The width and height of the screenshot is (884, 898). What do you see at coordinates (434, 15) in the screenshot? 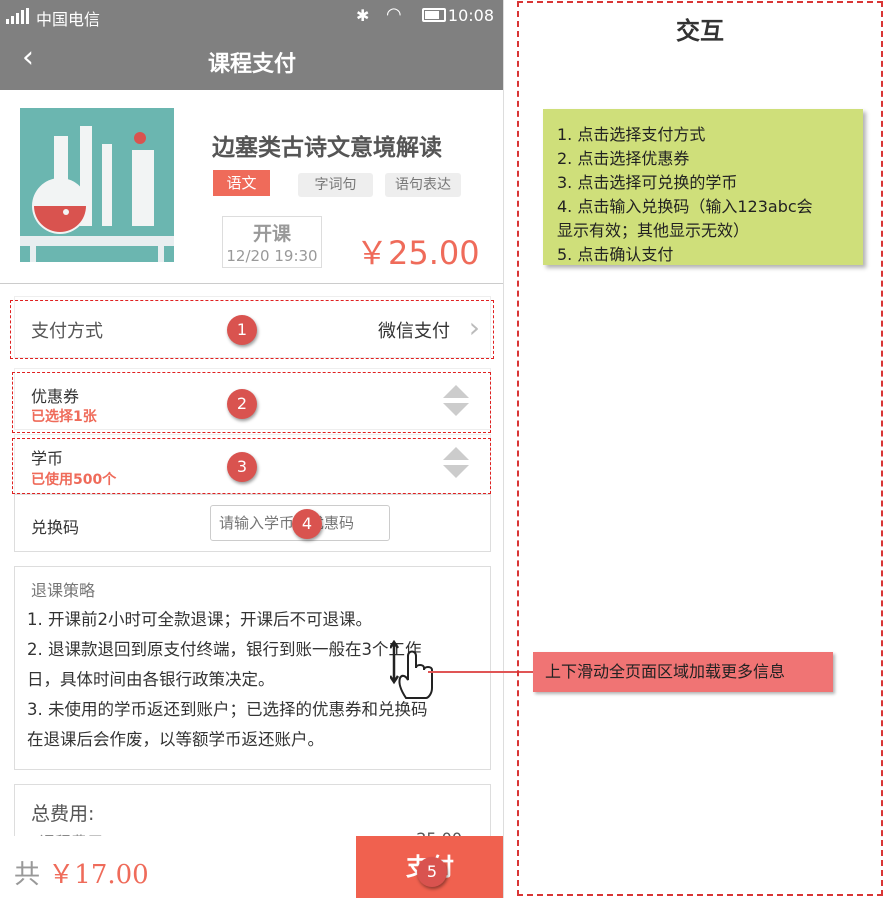
I see `battery-icon` at bounding box center [434, 15].